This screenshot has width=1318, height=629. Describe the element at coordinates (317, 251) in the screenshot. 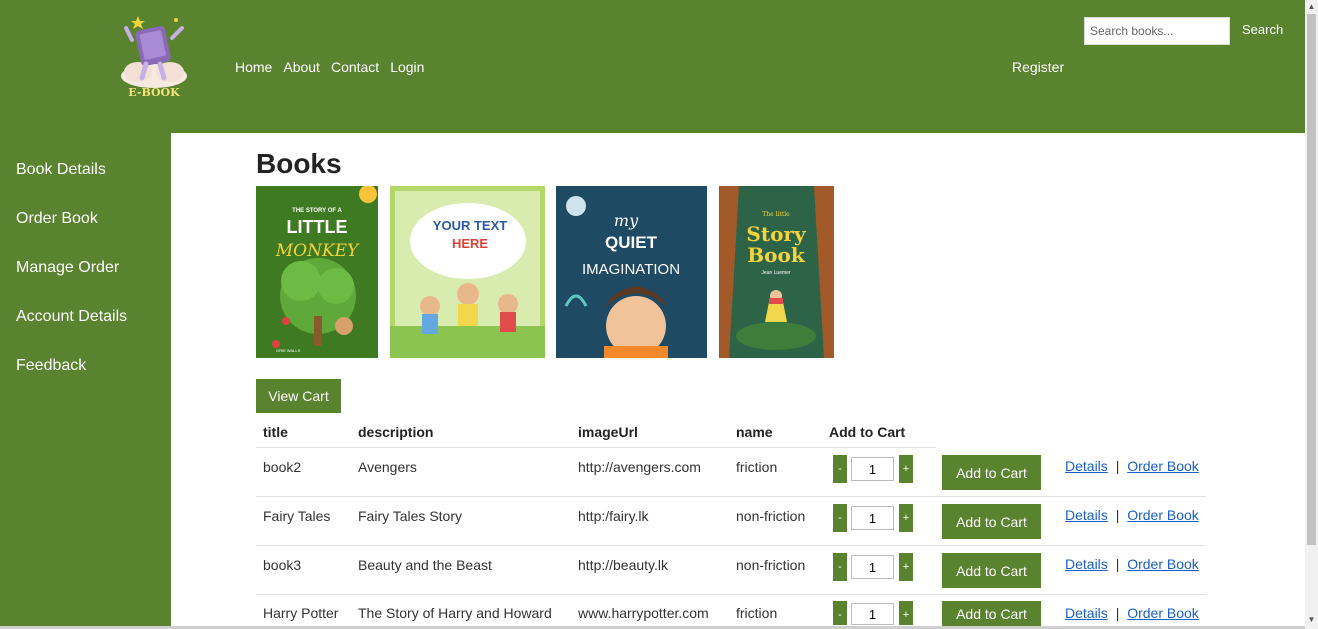

I see `cover-text: MONKEY` at that location.